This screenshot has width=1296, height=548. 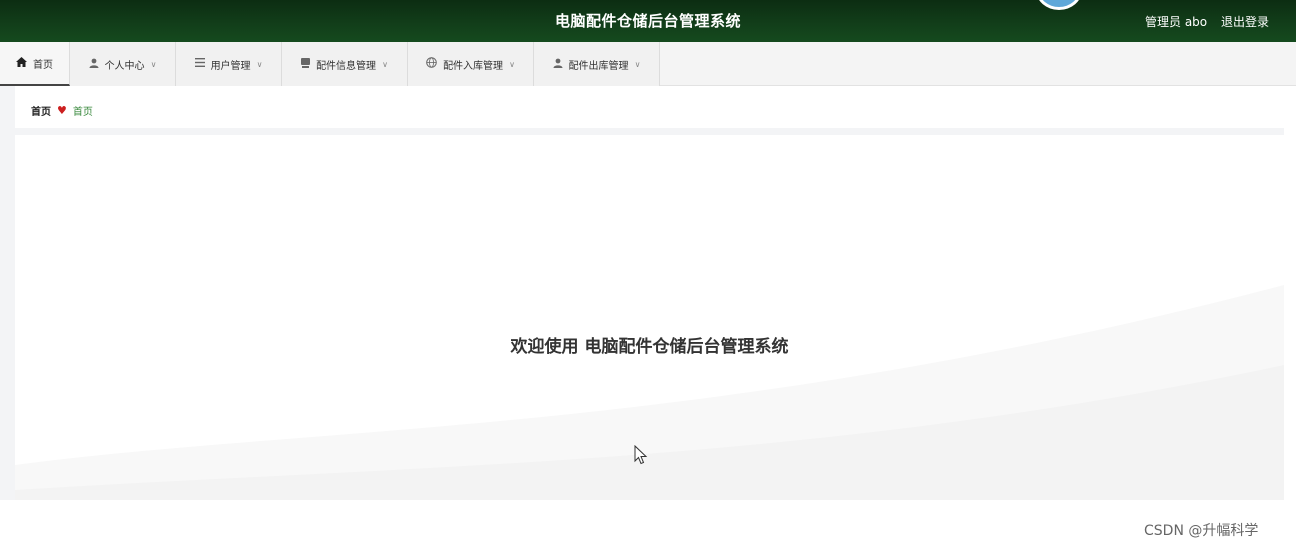 I want to click on watermark: CSDN @升幅科学, so click(x=1201, y=531).